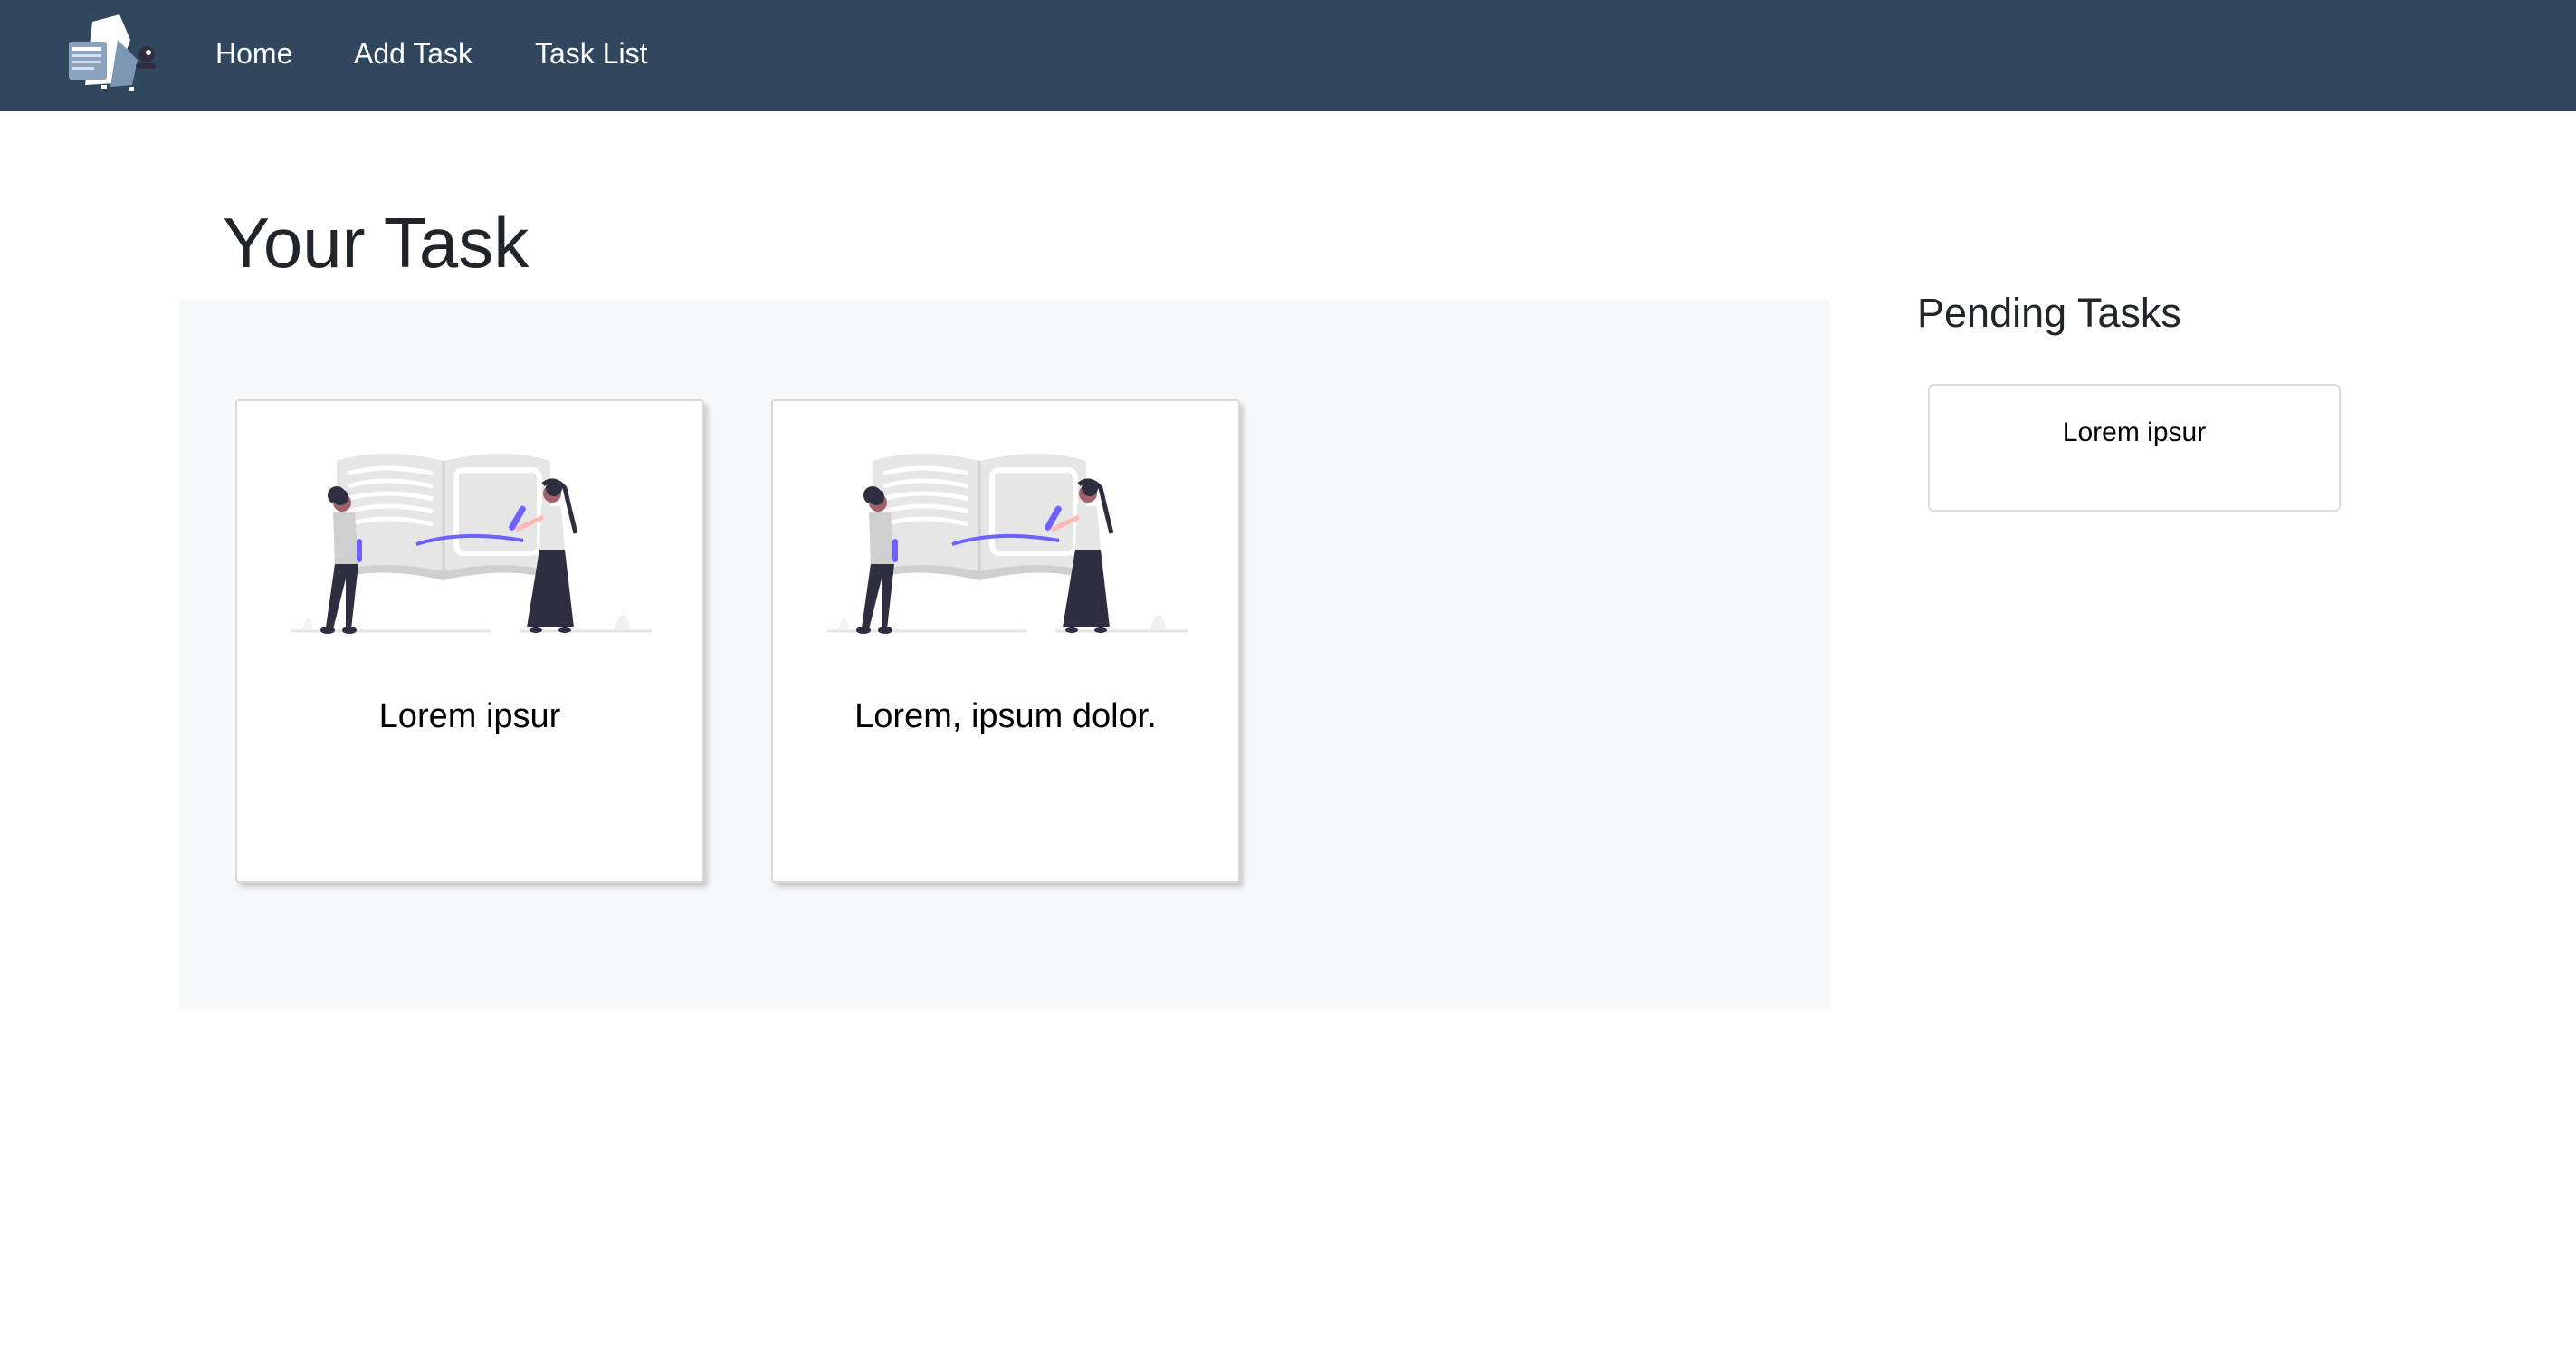 The height and width of the screenshot is (1360, 2576). What do you see at coordinates (469, 716) in the screenshot?
I see `task-card-title: Lorem ipsur` at bounding box center [469, 716].